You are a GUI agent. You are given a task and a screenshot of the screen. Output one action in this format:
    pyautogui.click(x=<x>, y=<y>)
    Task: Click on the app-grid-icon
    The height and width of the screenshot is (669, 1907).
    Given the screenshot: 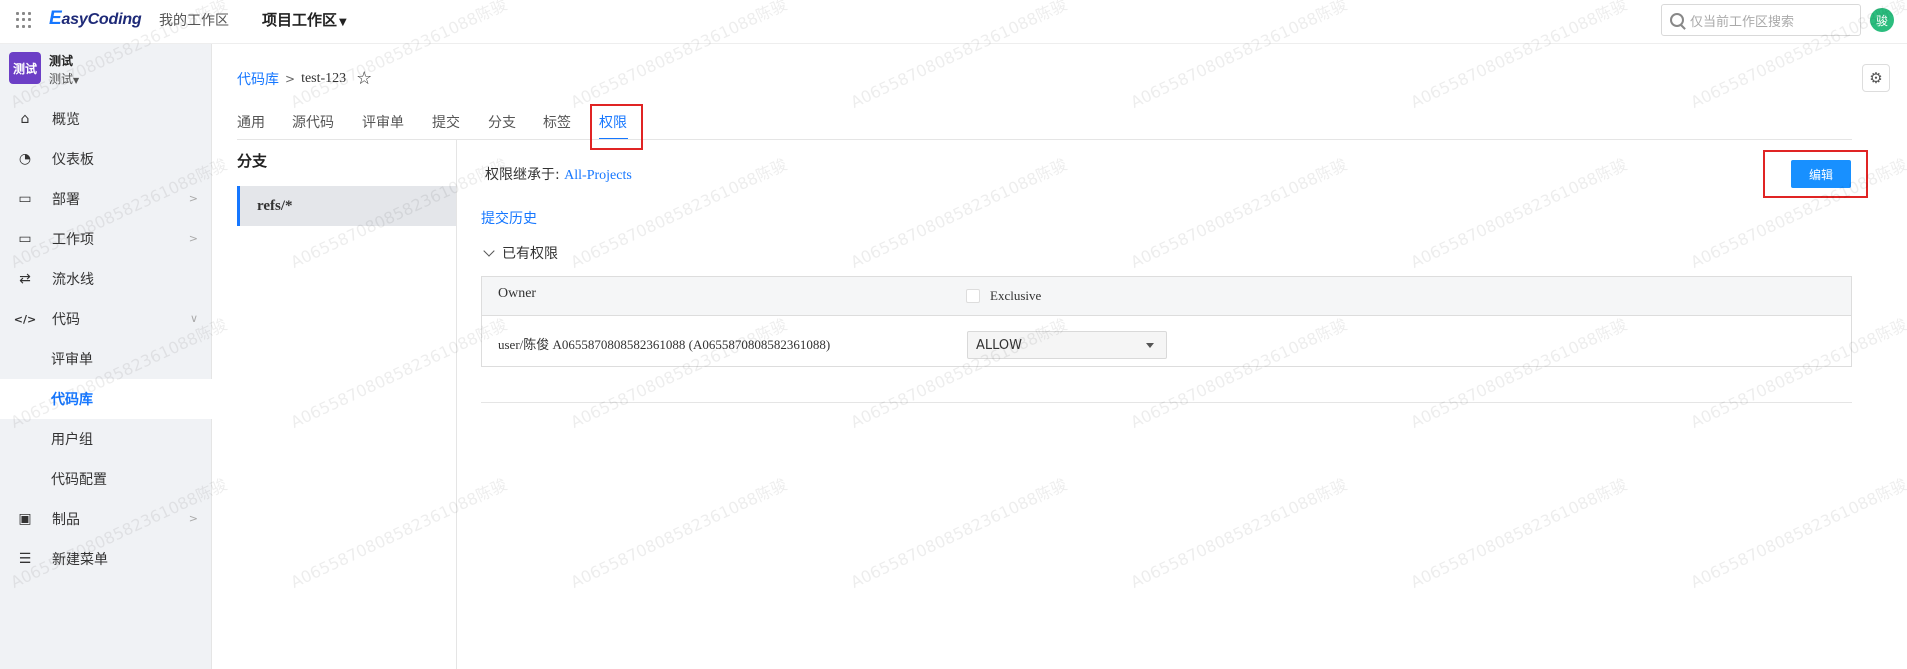 What is the action you would take?
    pyautogui.click(x=24, y=20)
    